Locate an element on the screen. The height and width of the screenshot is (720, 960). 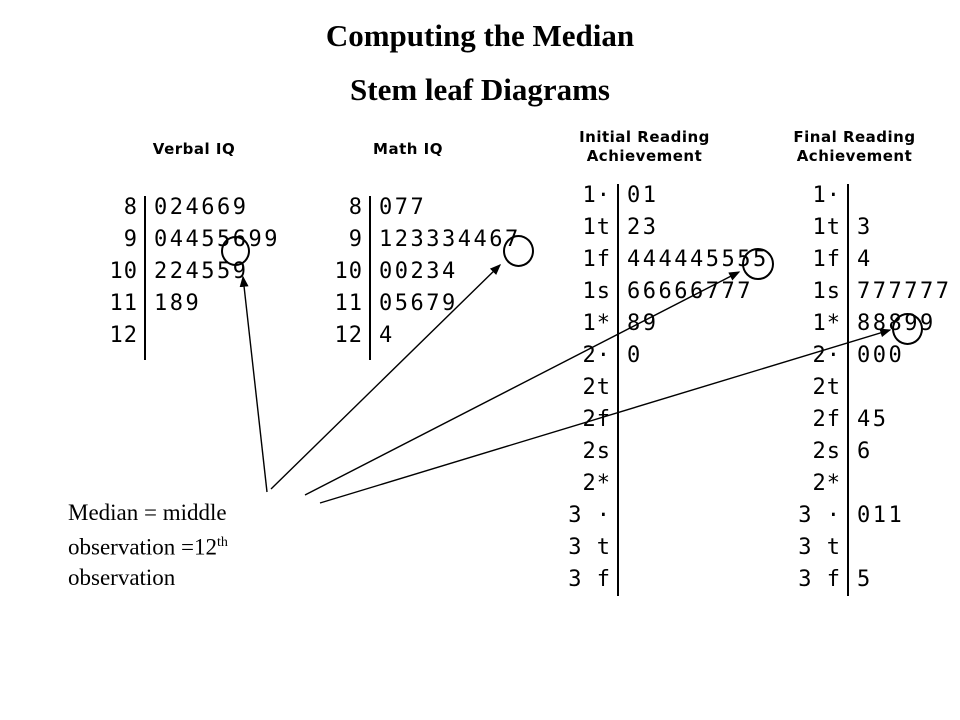
stem-leaf-row: 8 077 is located at coordinates (423, 208).